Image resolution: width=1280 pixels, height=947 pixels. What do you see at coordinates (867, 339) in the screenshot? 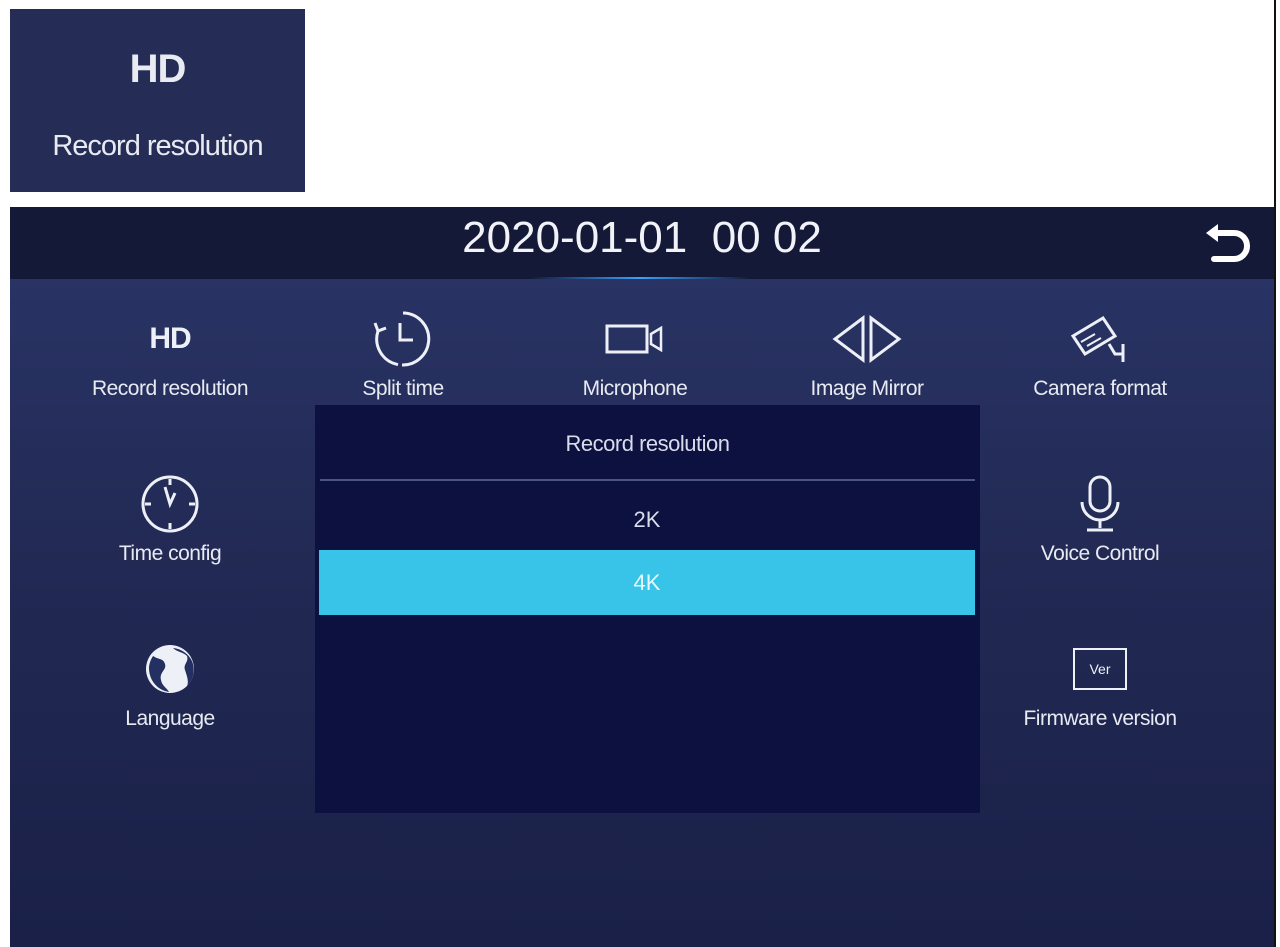
I see `mirror-arrows-icon` at bounding box center [867, 339].